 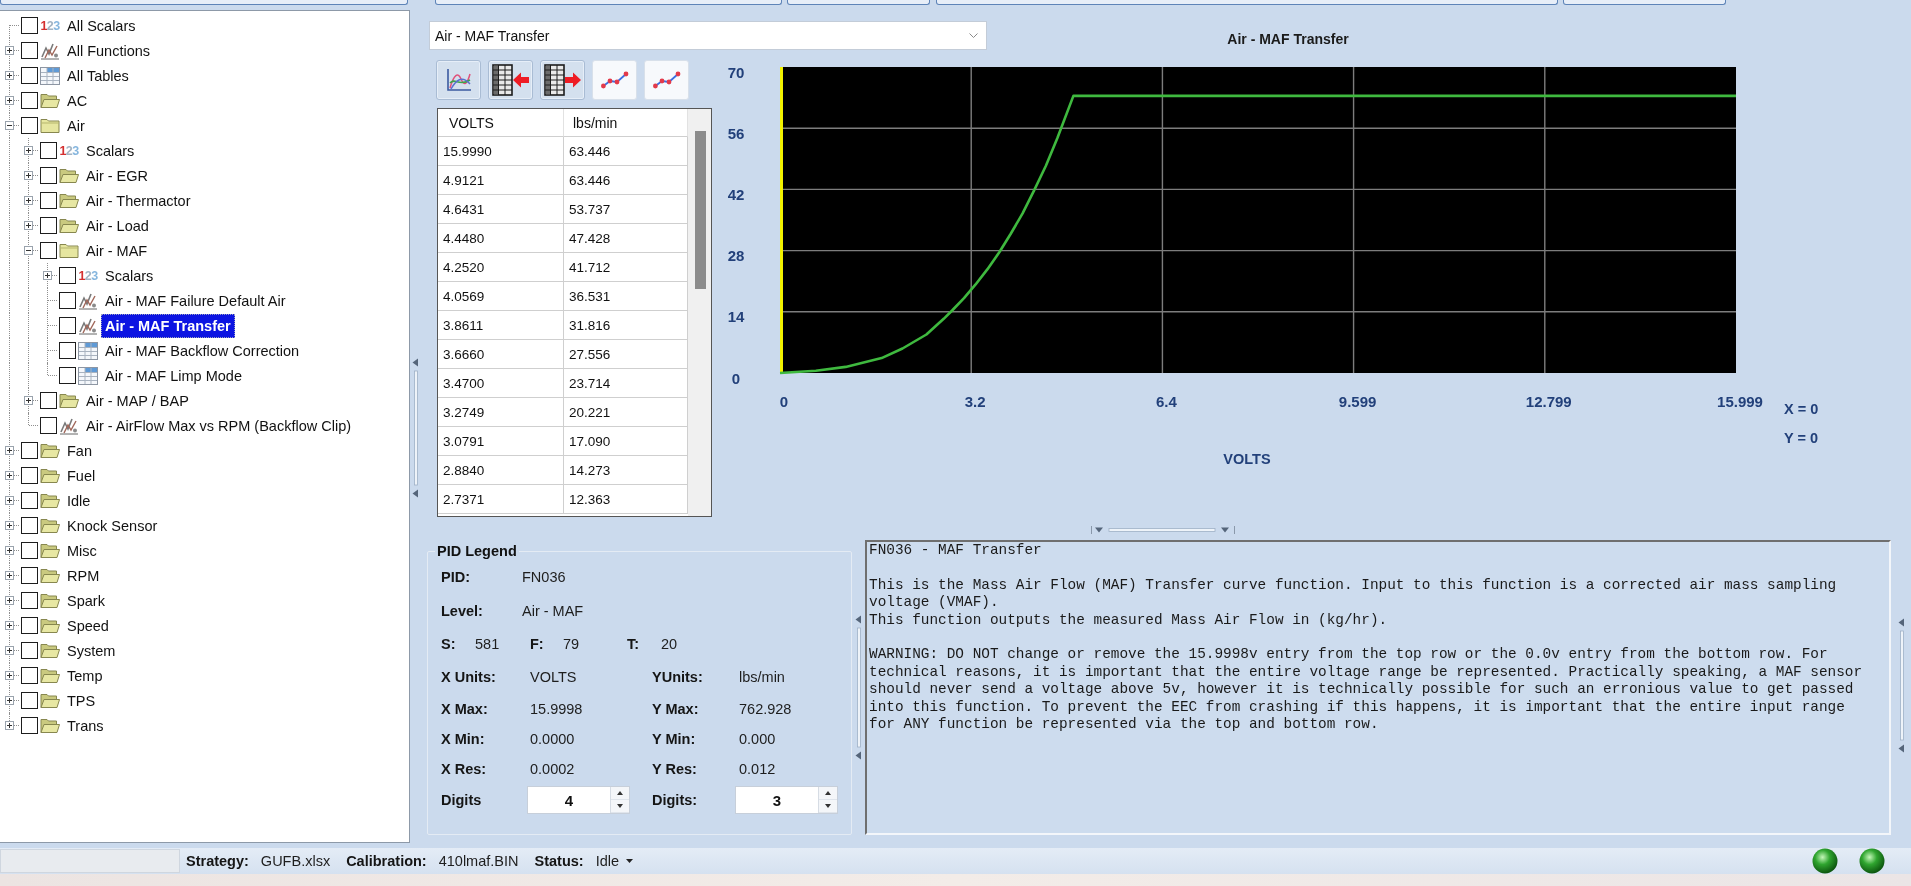 I want to click on tree-item: Scalars, so click(x=110, y=150).